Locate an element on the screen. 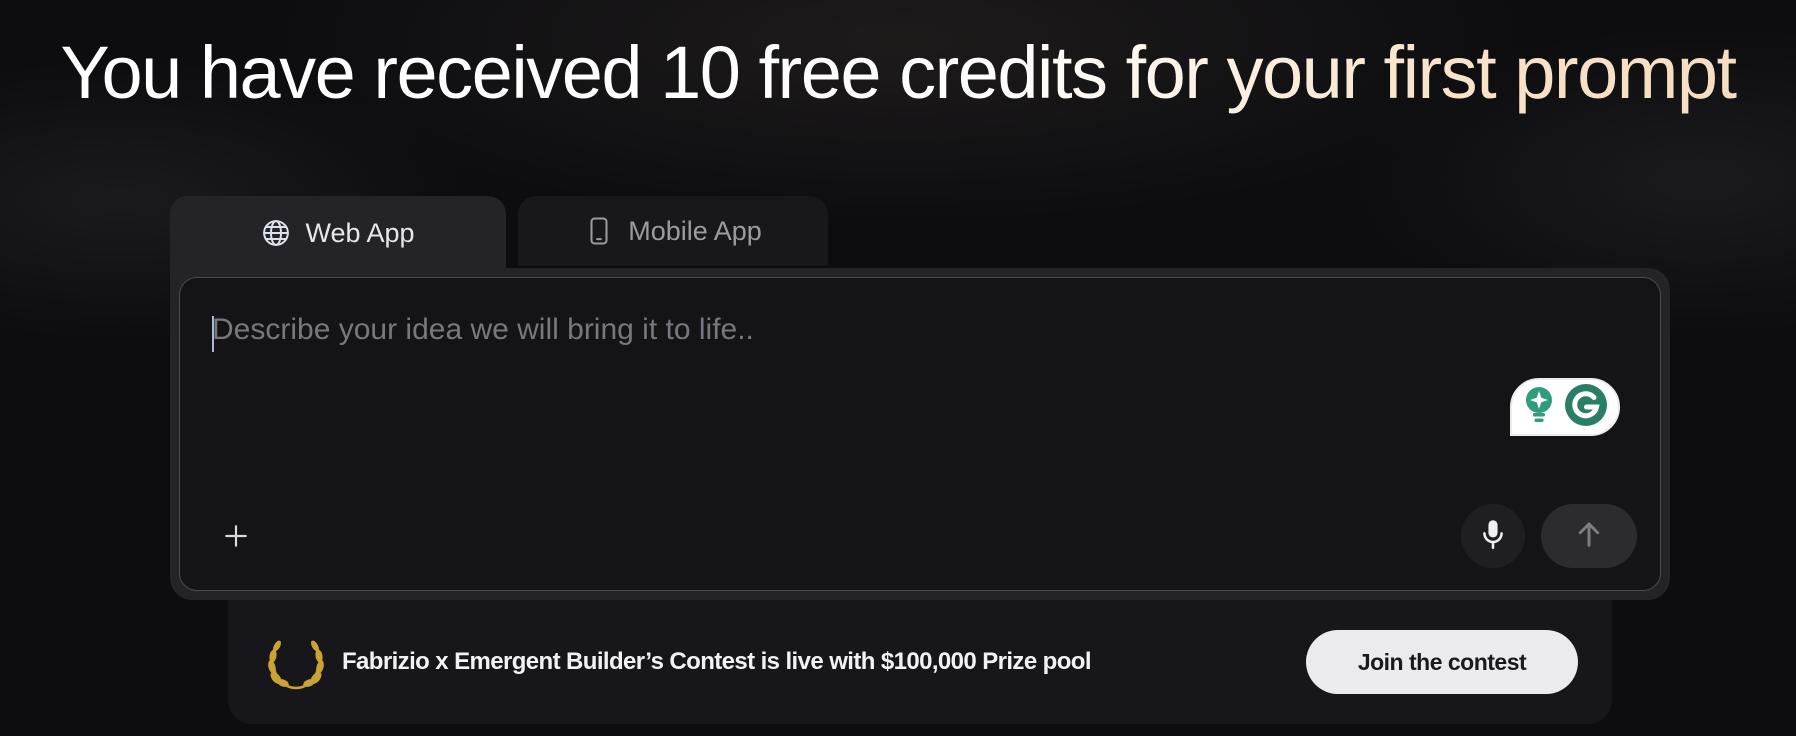 Image resolution: width=1796 pixels, height=736 pixels. microphone-button is located at coordinates (1493, 536).